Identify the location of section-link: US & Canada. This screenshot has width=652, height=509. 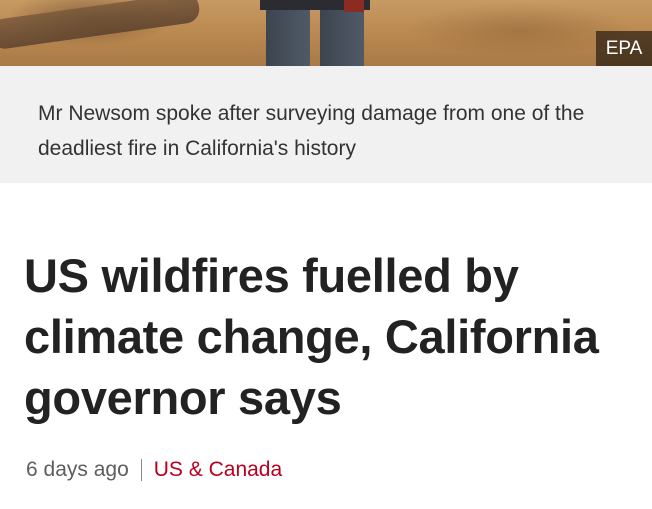
(218, 470).